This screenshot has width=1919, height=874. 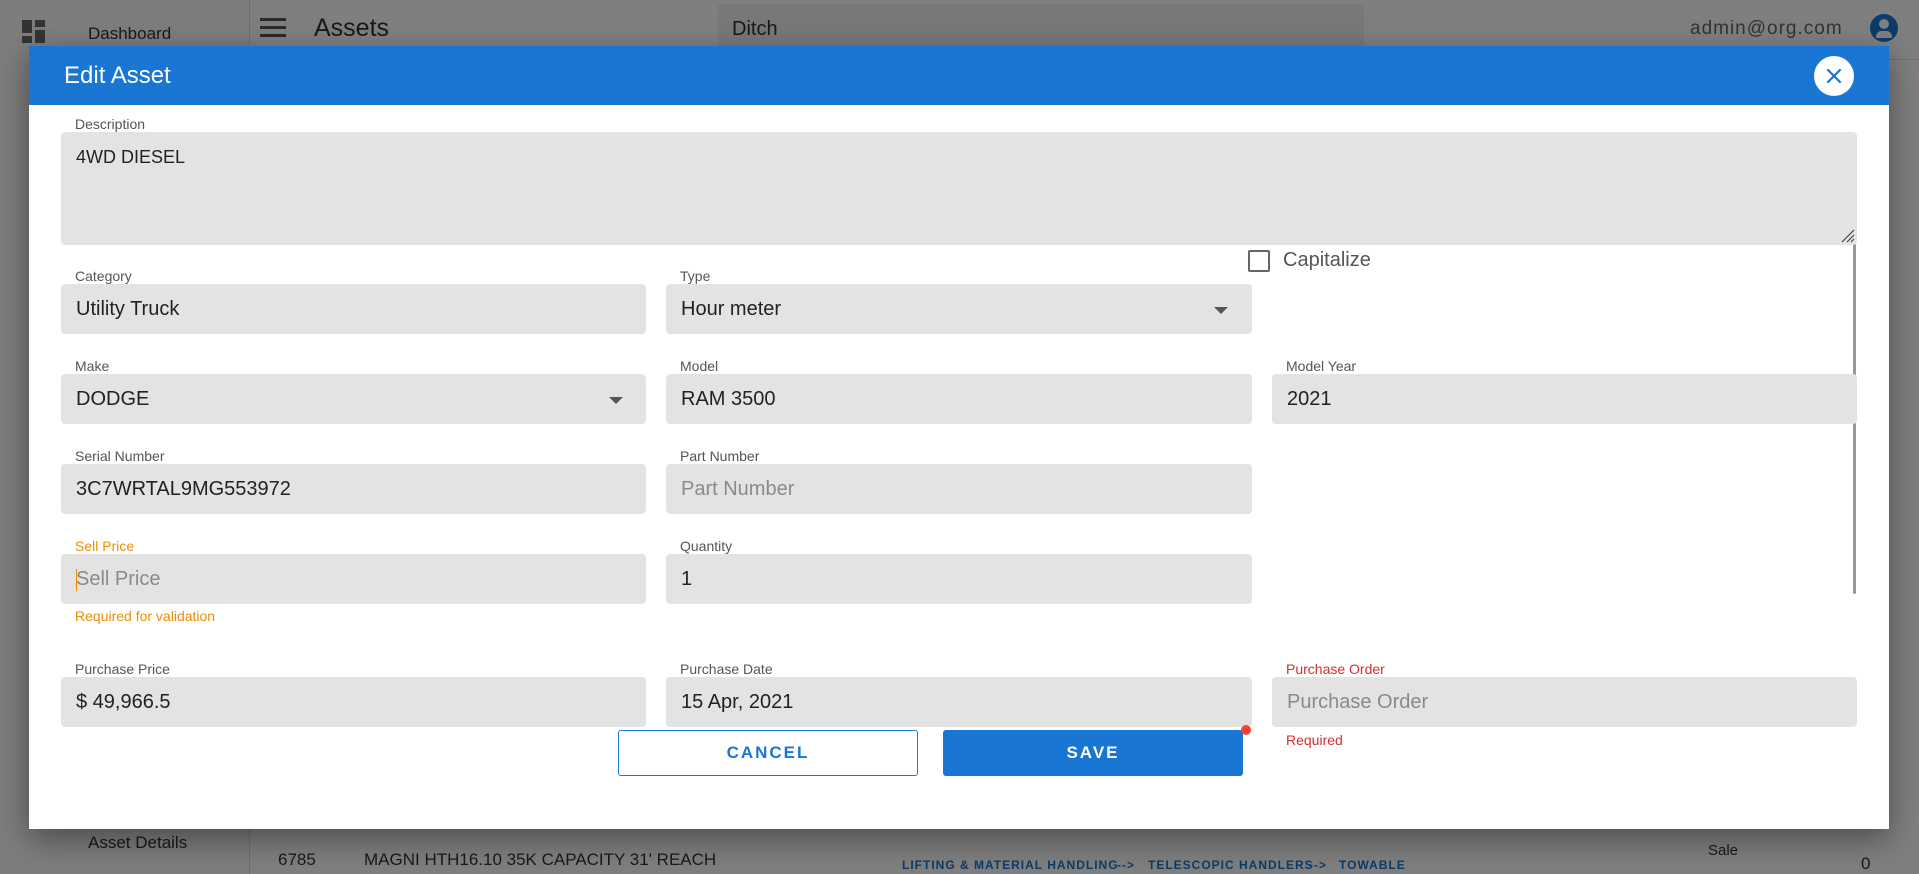 I want to click on save-button: SAVE, so click(x=1093, y=753).